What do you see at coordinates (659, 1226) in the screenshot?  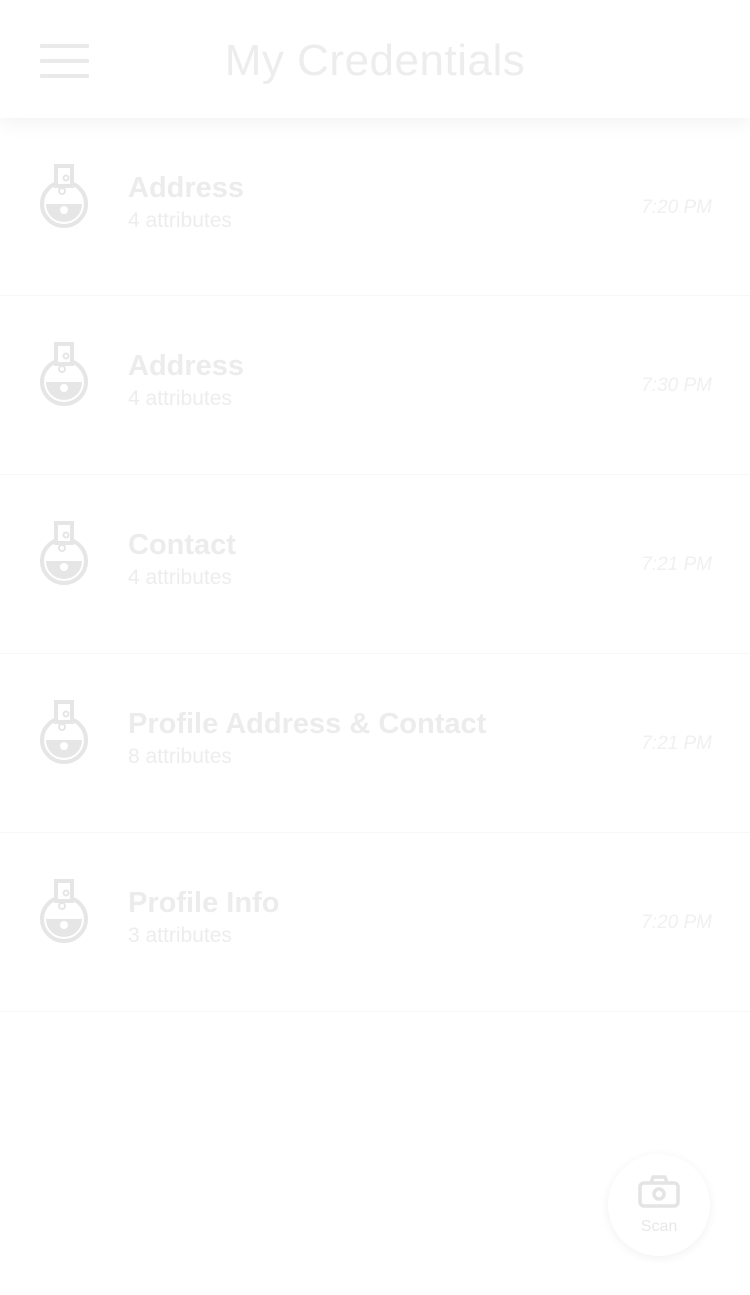 I see `scan-label: Scan` at bounding box center [659, 1226].